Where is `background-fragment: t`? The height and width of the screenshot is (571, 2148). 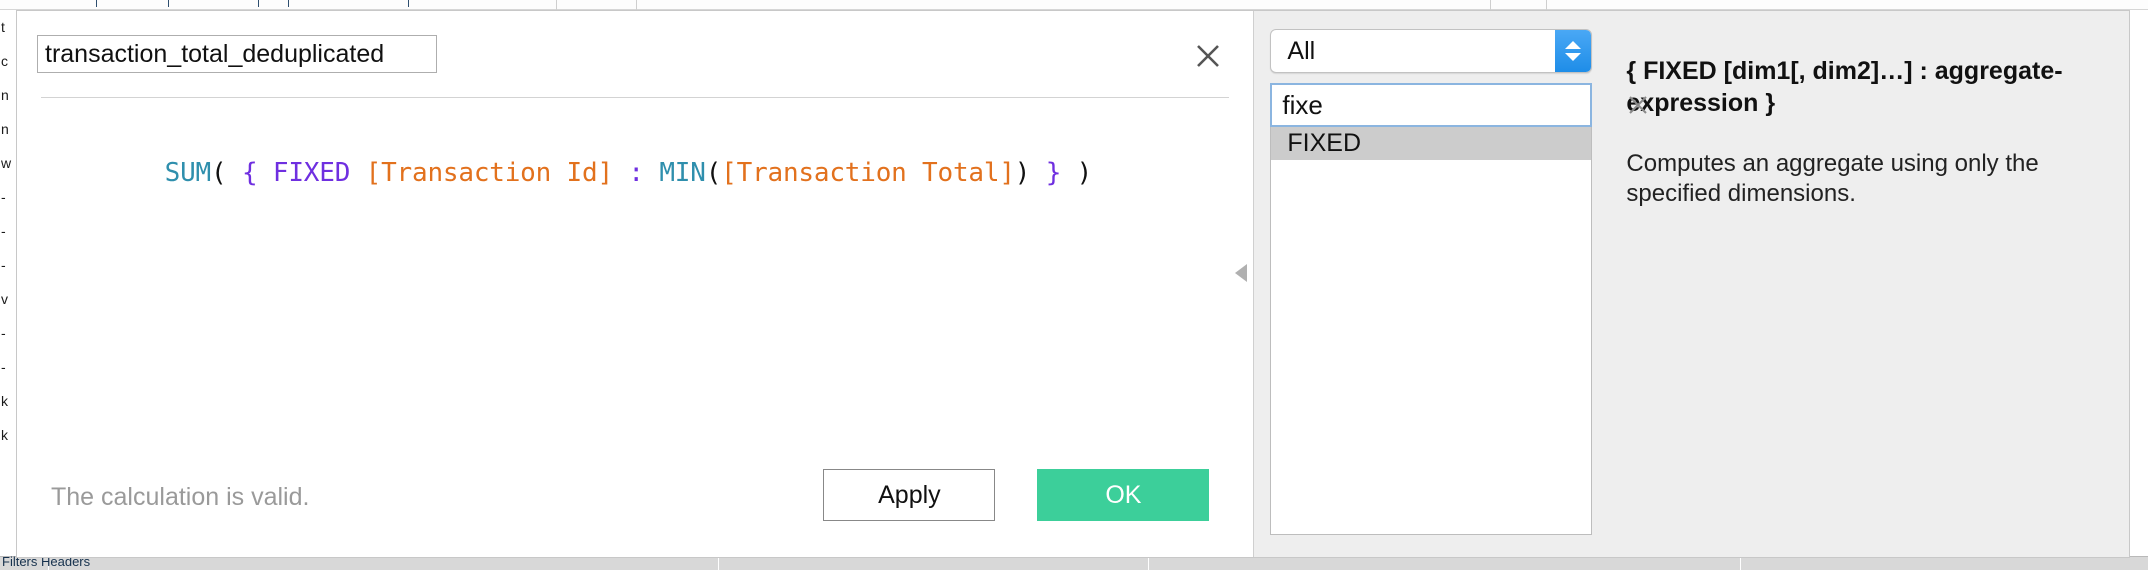 background-fragment: t is located at coordinates (8, 27).